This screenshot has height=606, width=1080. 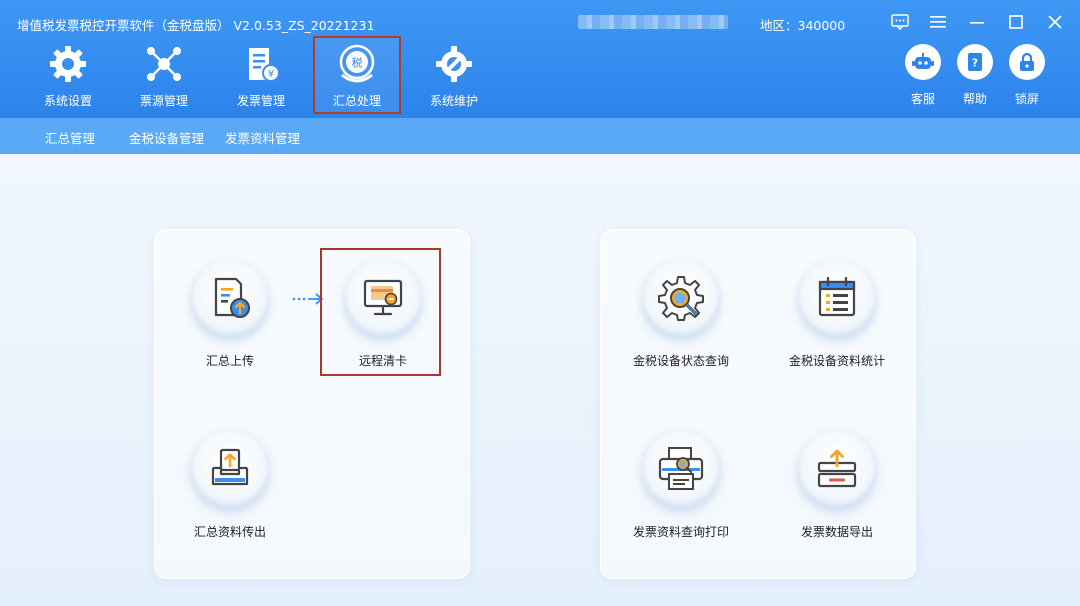 What do you see at coordinates (680, 361) in the screenshot?
I see `func-label: 金税设备状态查询` at bounding box center [680, 361].